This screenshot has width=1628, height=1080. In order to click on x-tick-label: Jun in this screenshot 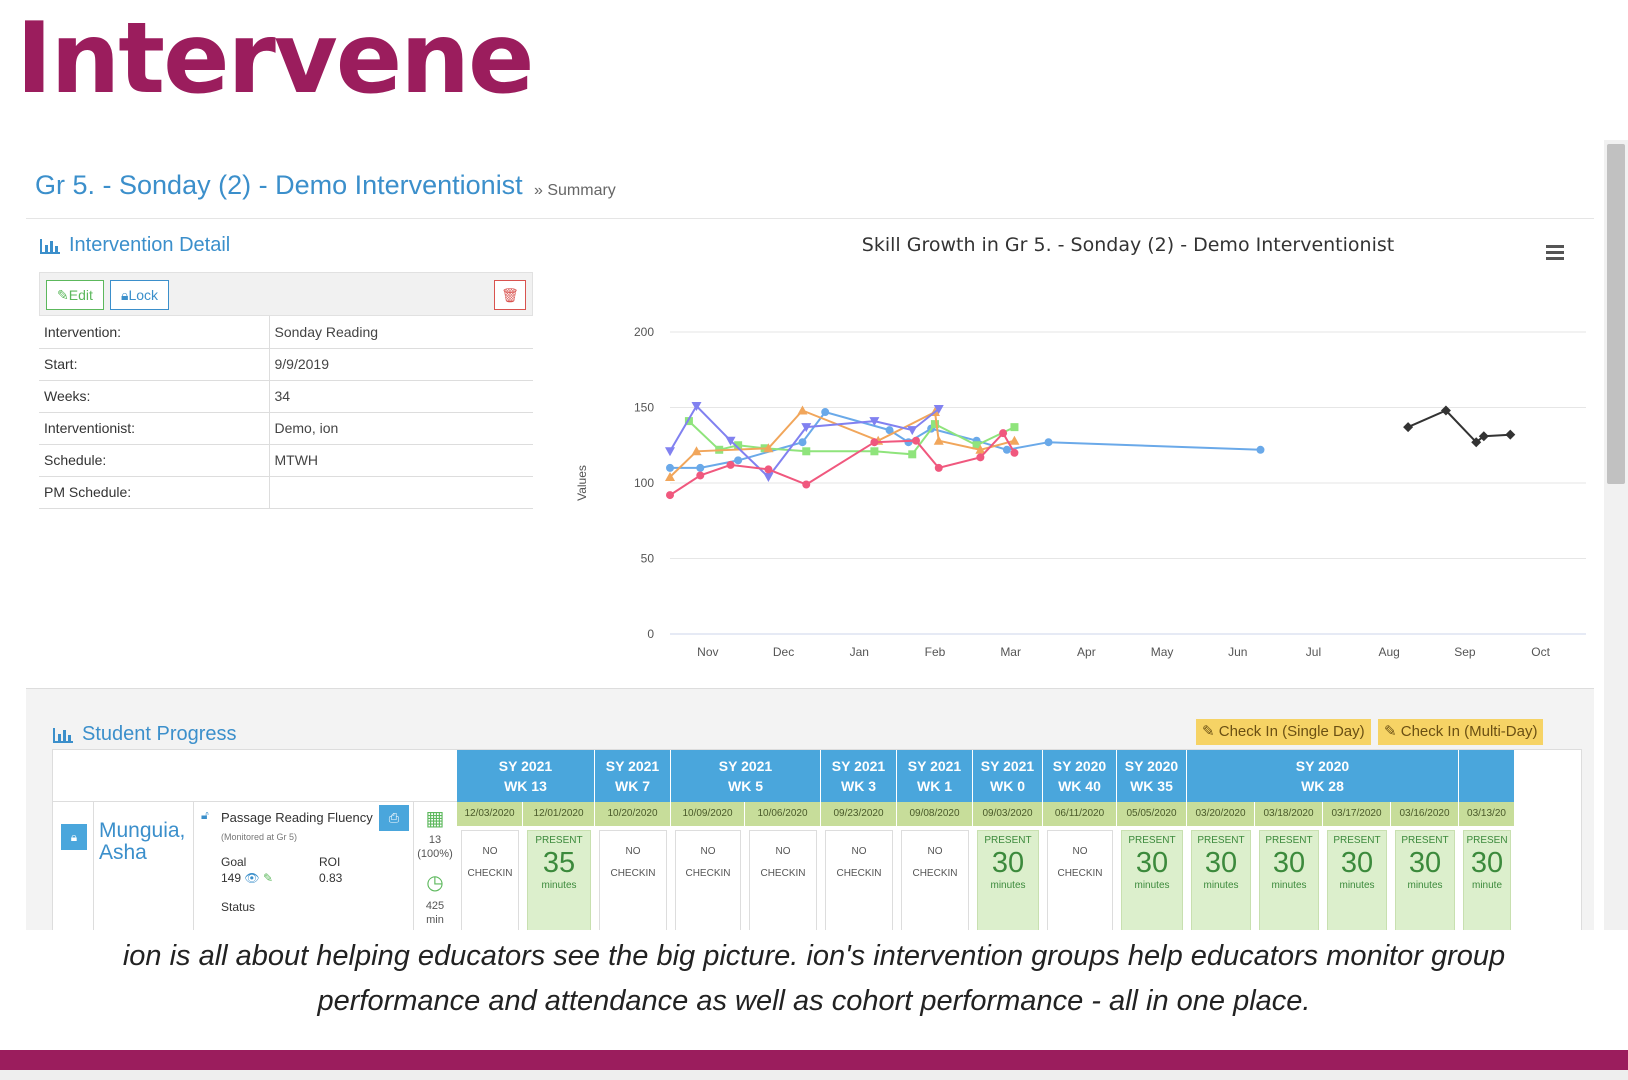, I will do `click(1237, 652)`.